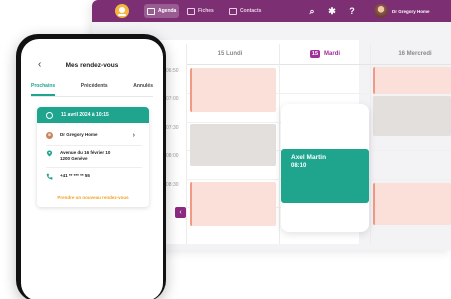  What do you see at coordinates (74, 158) in the screenshot?
I see `address-line-2: 1200 Genève` at bounding box center [74, 158].